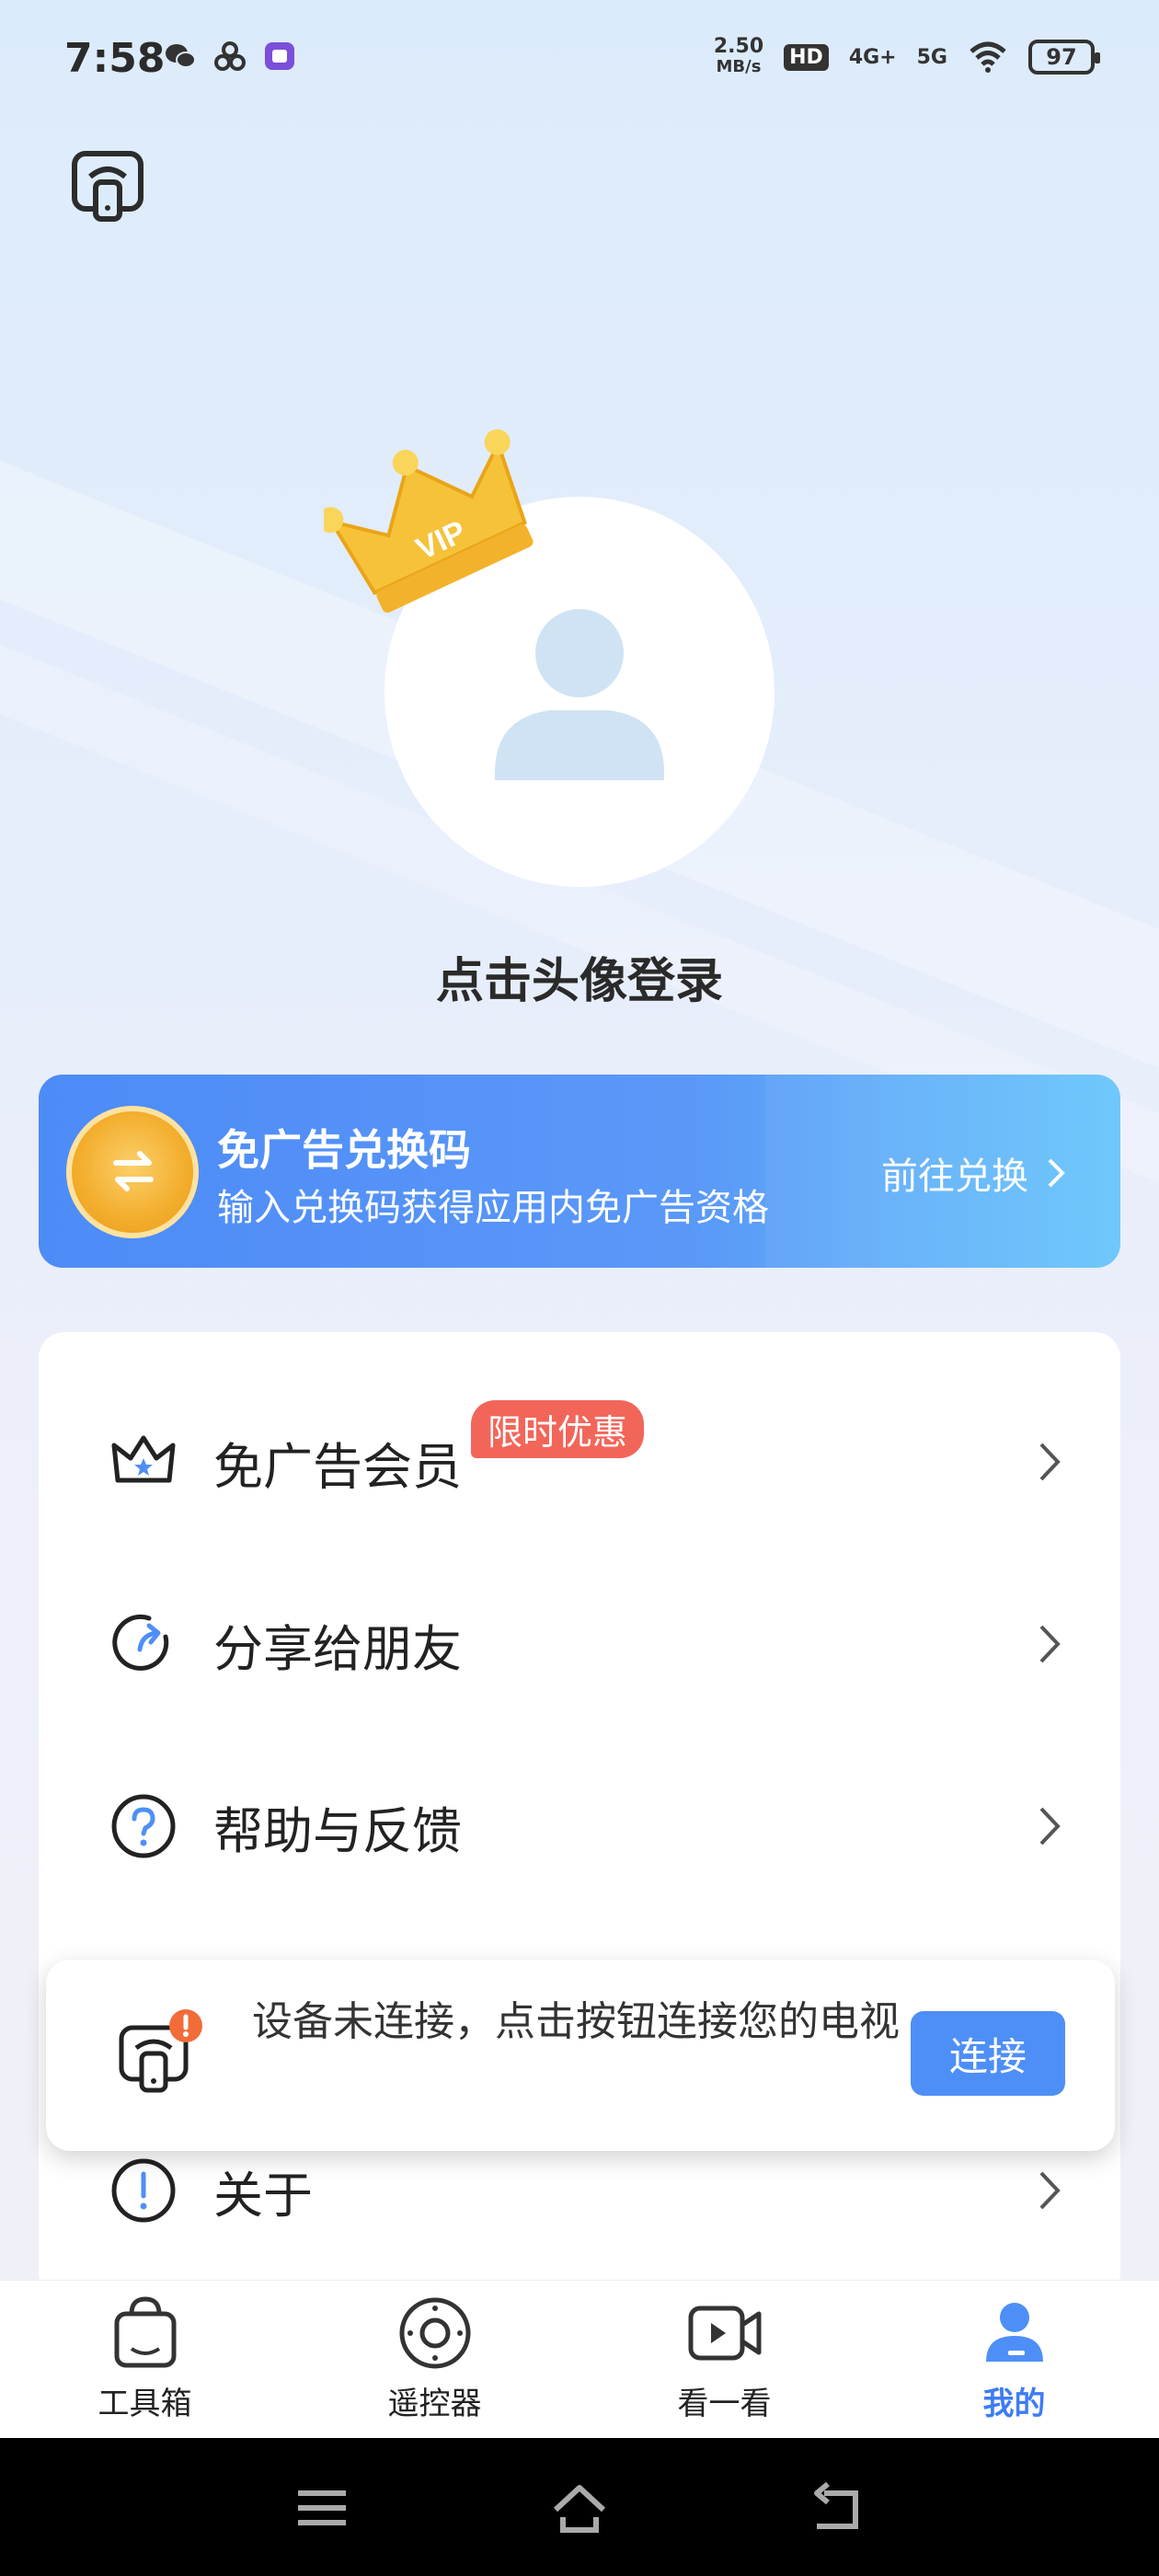 This screenshot has width=1159, height=2576. What do you see at coordinates (738, 56) in the screenshot?
I see `network-speed: 2.50 MB/s` at bounding box center [738, 56].